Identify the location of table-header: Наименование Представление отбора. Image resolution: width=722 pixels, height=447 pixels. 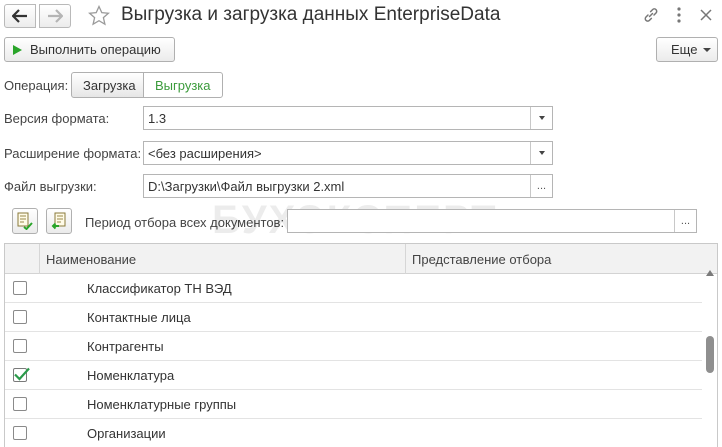
(361, 259).